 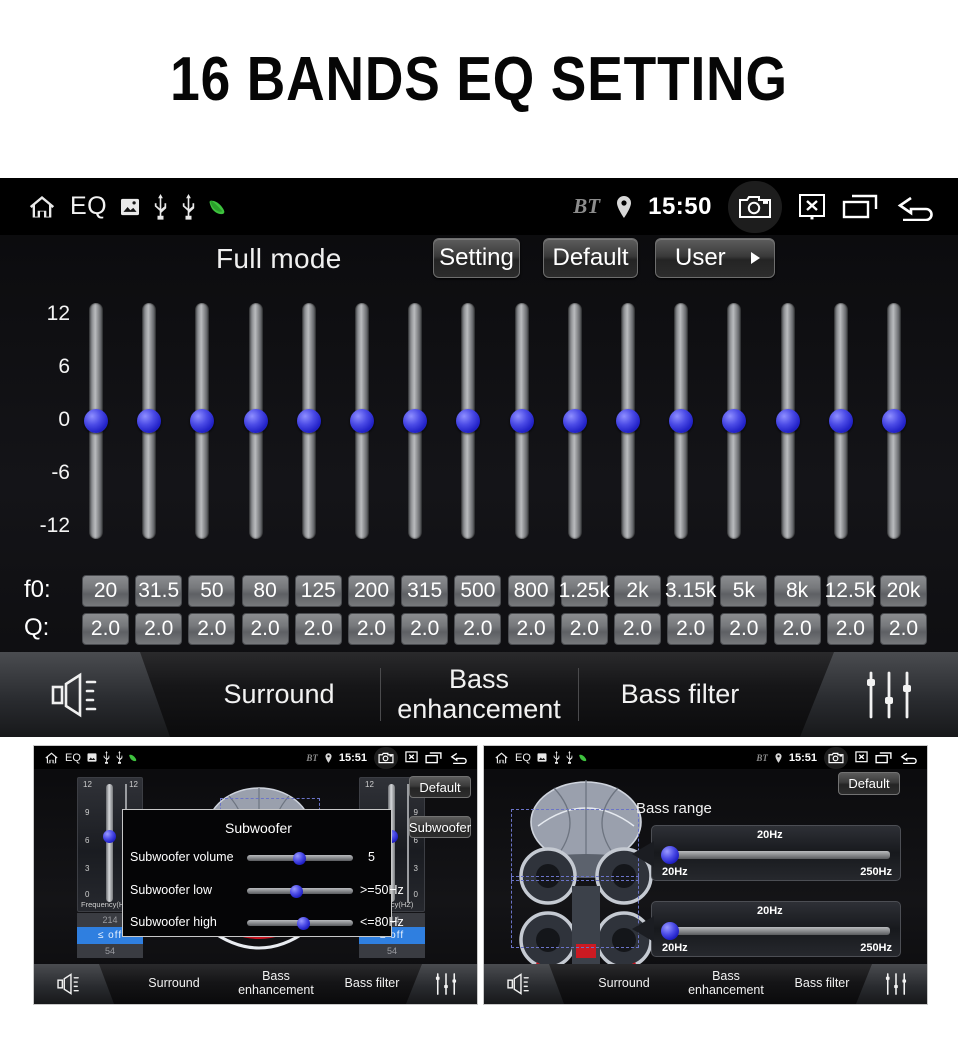 I want to click on eq-slider-1.25k, so click(x=574, y=421).